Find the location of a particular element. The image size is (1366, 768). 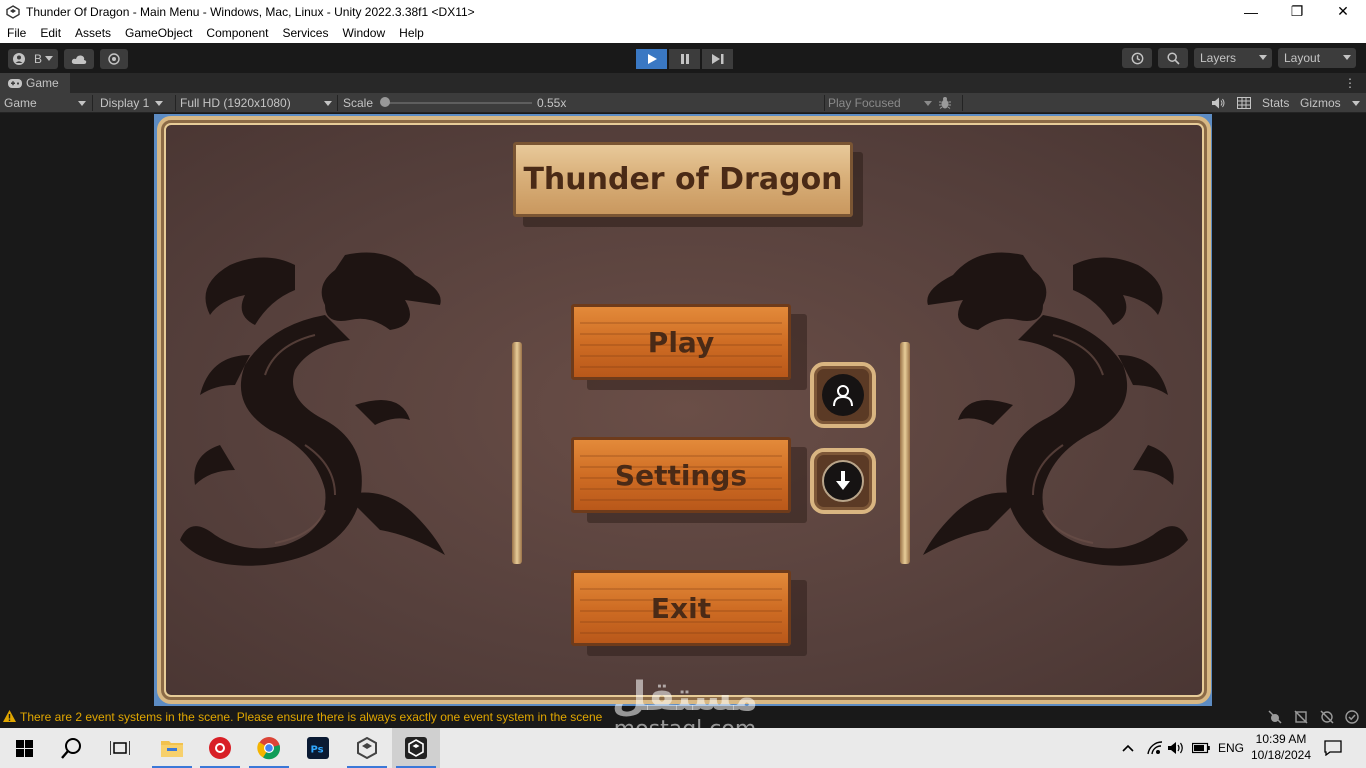

account-label: B is located at coordinates (38, 59).